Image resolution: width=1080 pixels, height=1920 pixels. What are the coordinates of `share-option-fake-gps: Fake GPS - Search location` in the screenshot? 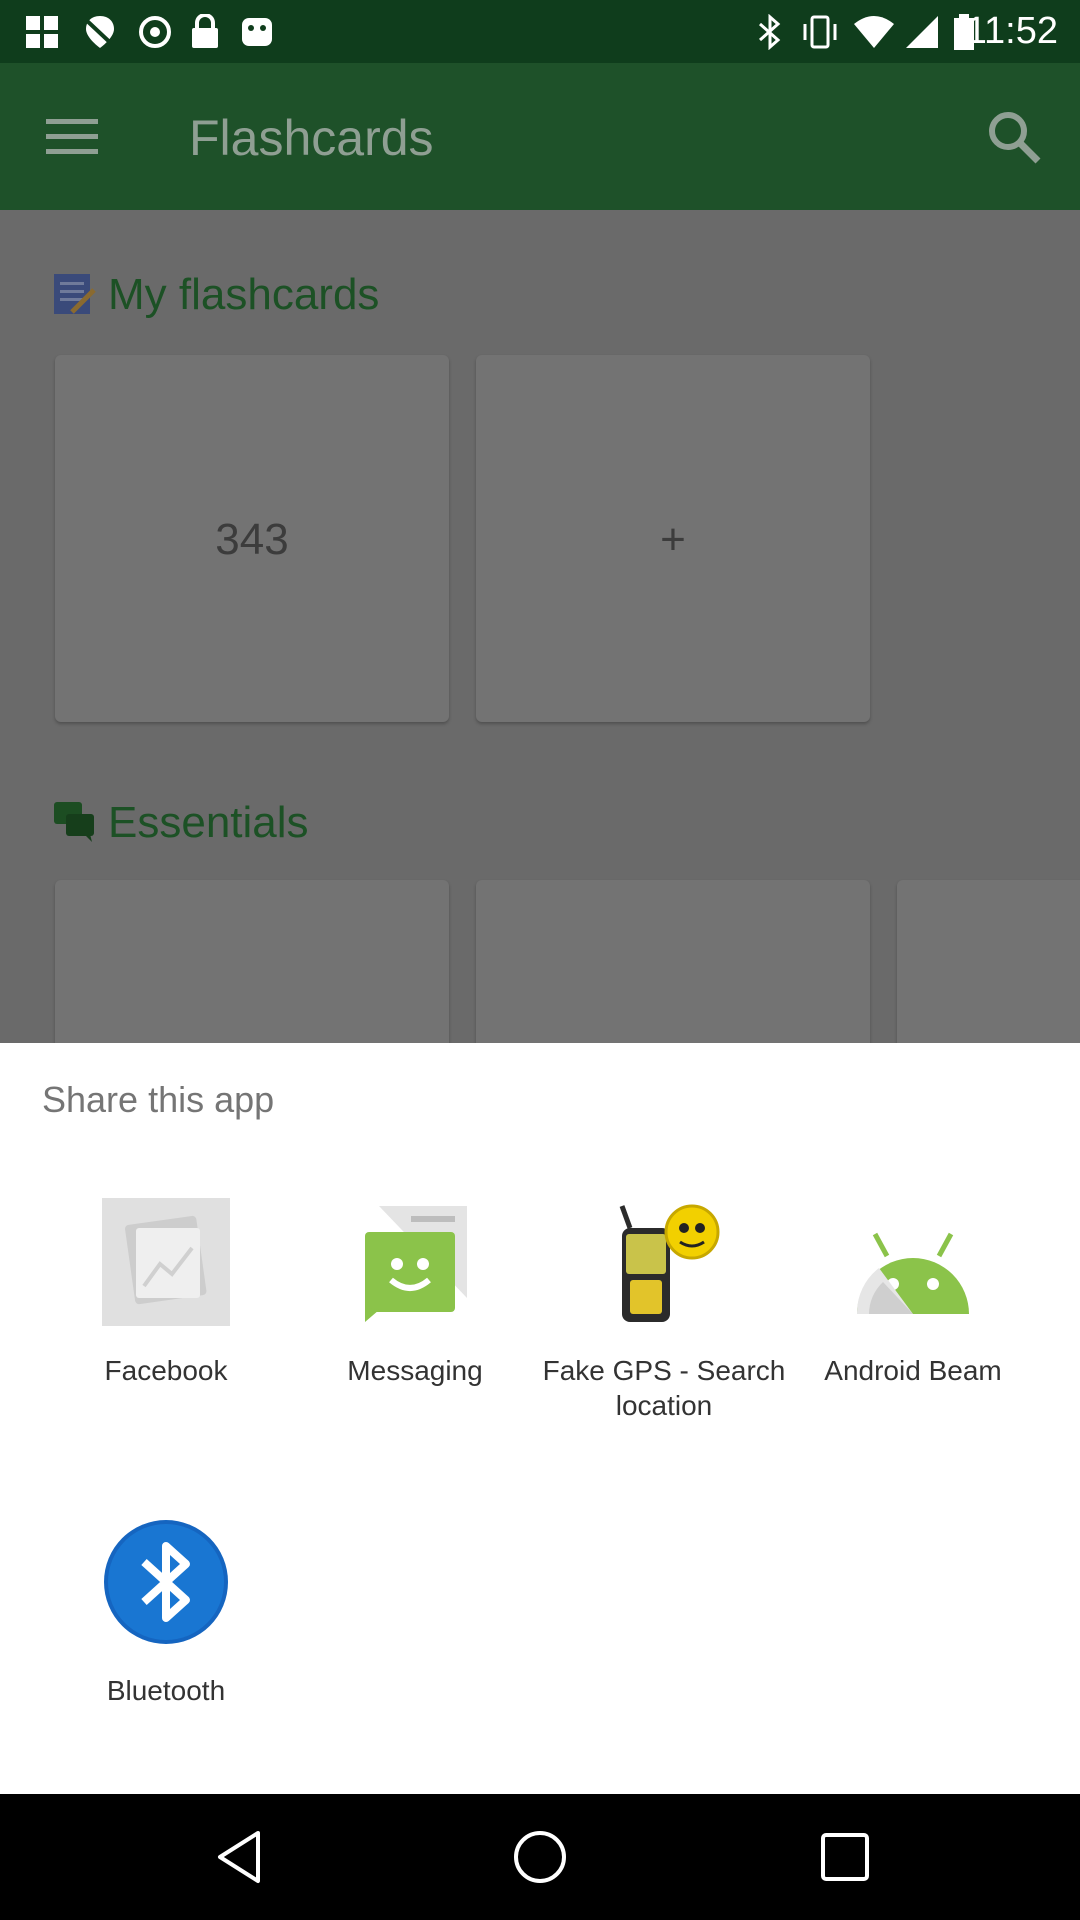 It's located at (664, 1309).